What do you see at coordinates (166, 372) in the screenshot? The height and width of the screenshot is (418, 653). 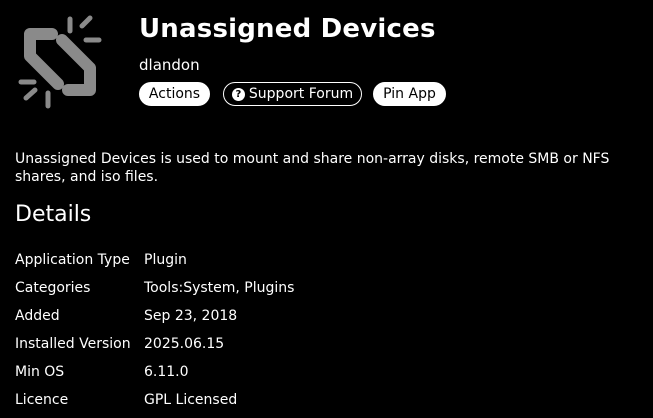 I see `details-value: 6.11.0` at bounding box center [166, 372].